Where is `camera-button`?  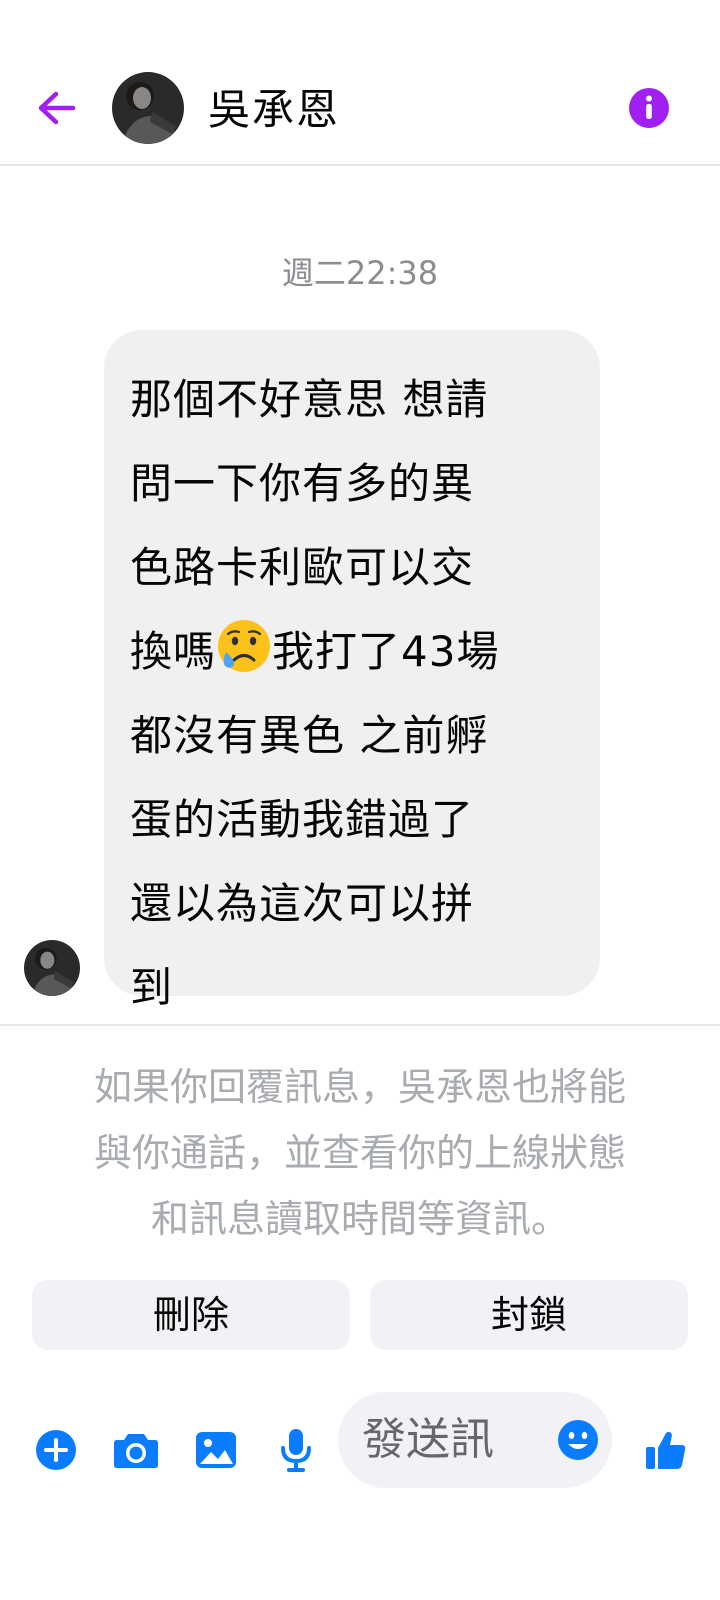
camera-button is located at coordinates (136, 1450).